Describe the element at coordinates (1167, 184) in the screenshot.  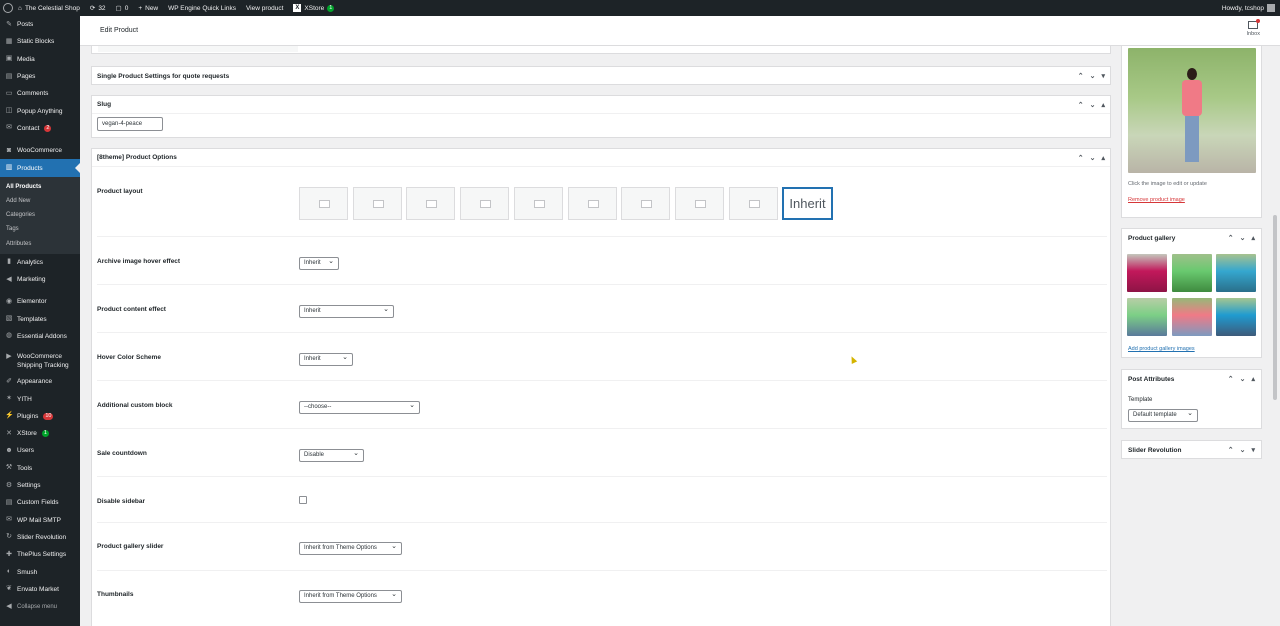
I see `image-edit-hint: Click the image to edit or update` at that location.